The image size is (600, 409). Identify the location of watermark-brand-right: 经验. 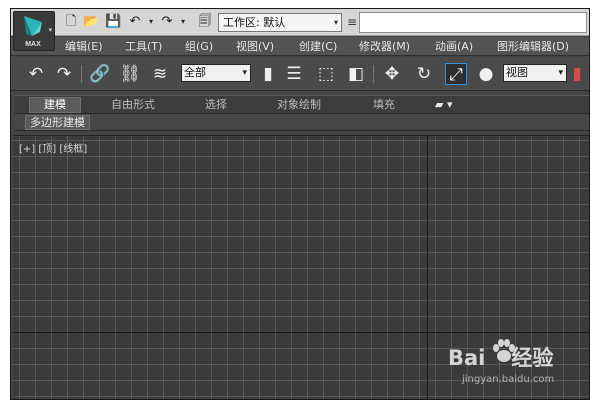
(532, 358).